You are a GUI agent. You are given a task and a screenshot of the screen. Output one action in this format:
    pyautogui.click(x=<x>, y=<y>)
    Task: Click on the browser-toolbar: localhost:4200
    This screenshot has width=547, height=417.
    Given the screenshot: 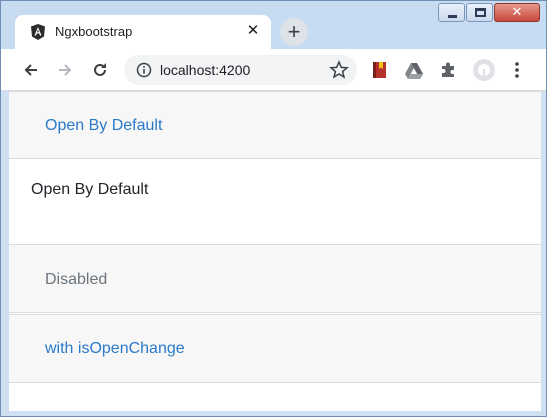 What is the action you would take?
    pyautogui.click(x=273, y=70)
    